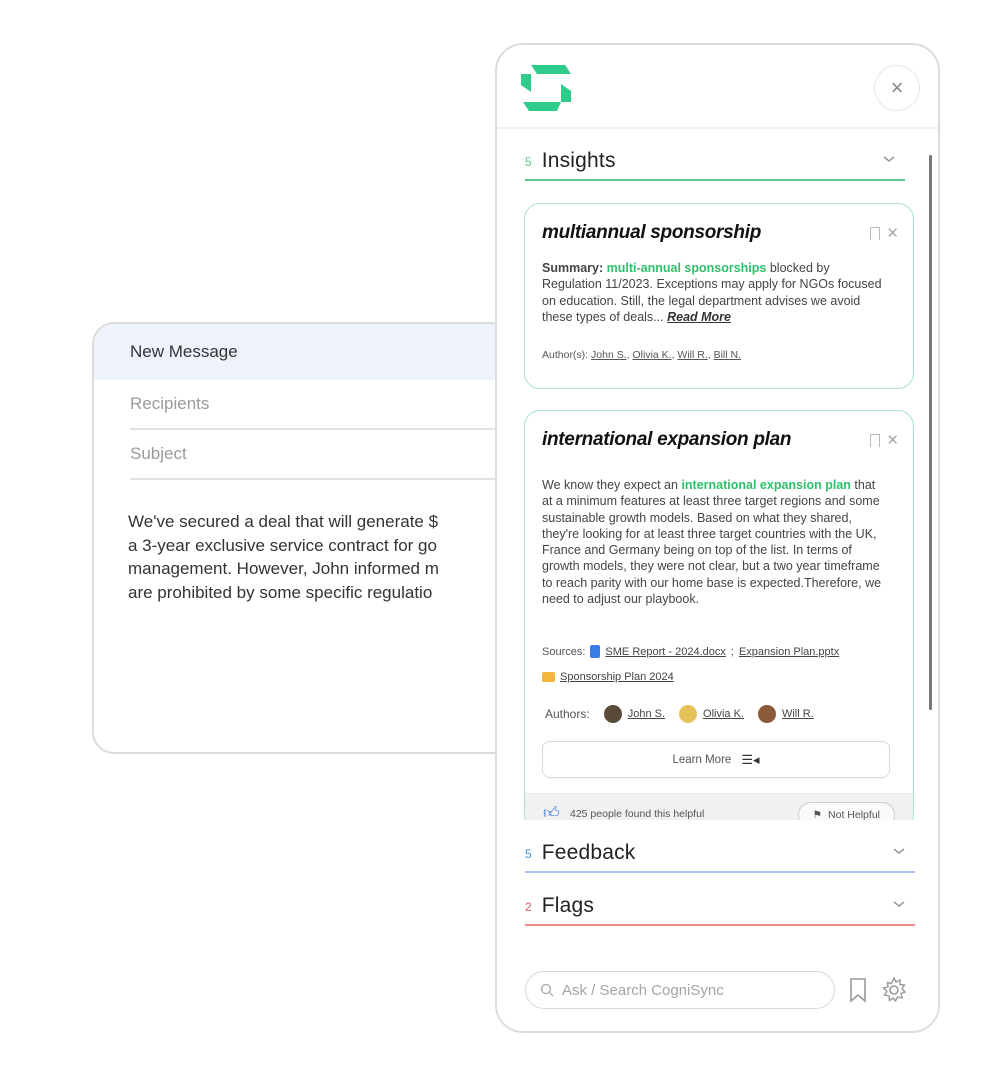 The image size is (1000, 1087). Describe the element at coordinates (894, 990) in the screenshot. I see `gear-icon` at that location.